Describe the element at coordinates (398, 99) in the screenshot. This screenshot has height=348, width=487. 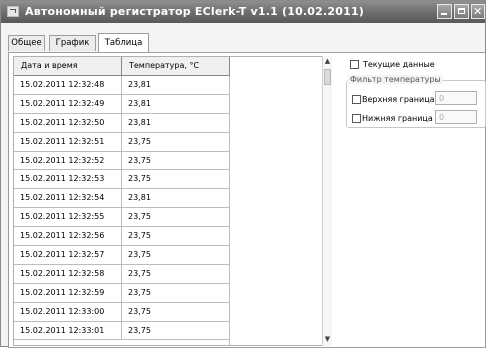
I see `upper-bound-label: Верхняя граница` at that location.